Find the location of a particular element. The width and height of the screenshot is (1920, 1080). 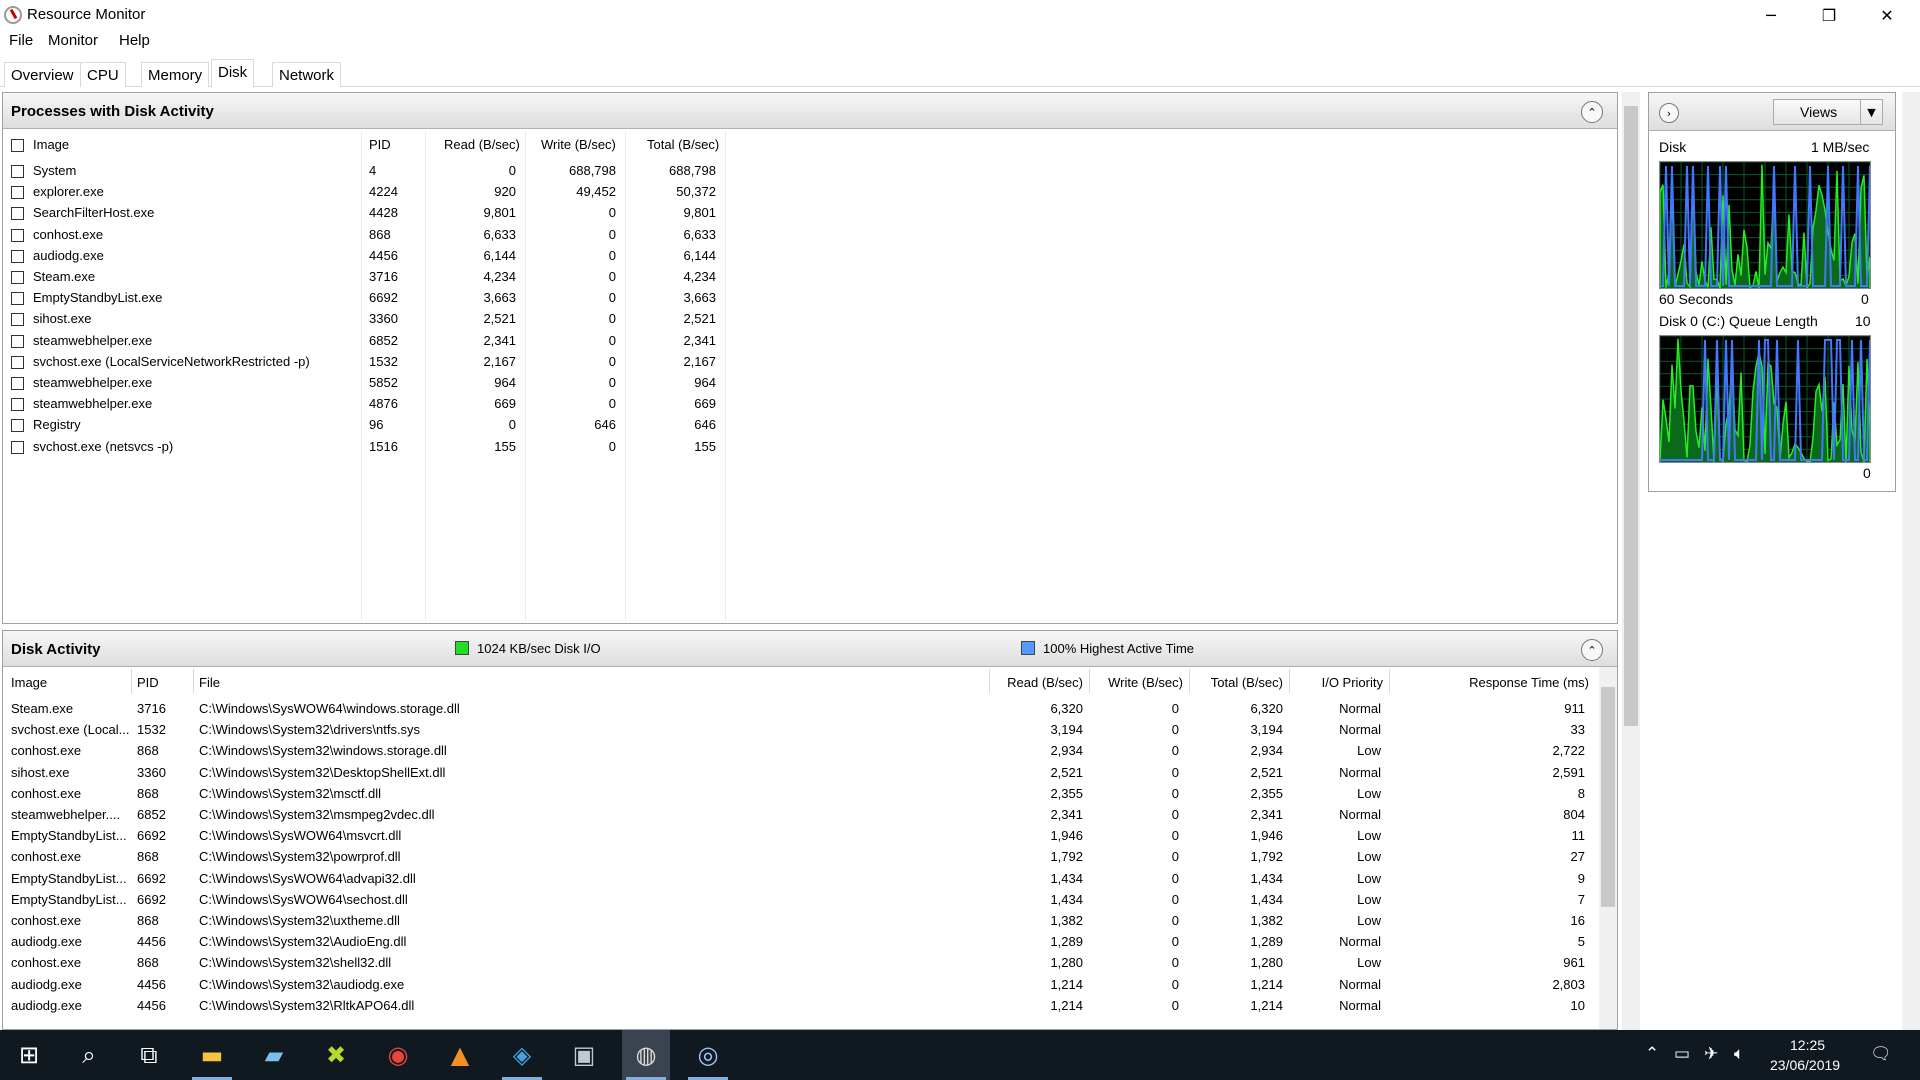

process-cell-total: 4,234 is located at coordinates (666, 276).